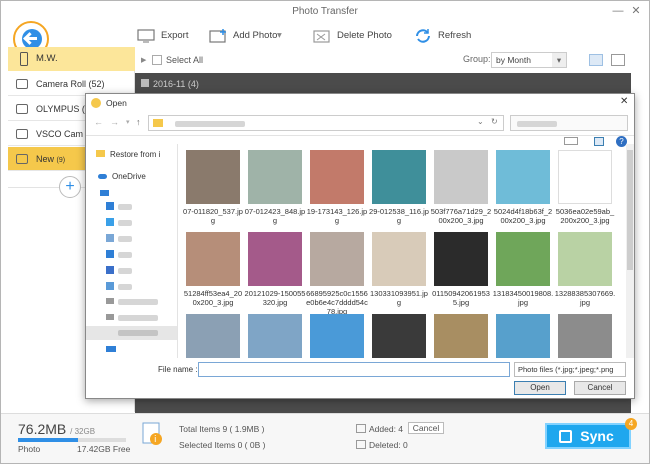 The image size is (650, 464). What do you see at coordinates (426, 428) in the screenshot?
I see `cancel-transfer-button: Cancel` at bounding box center [426, 428].